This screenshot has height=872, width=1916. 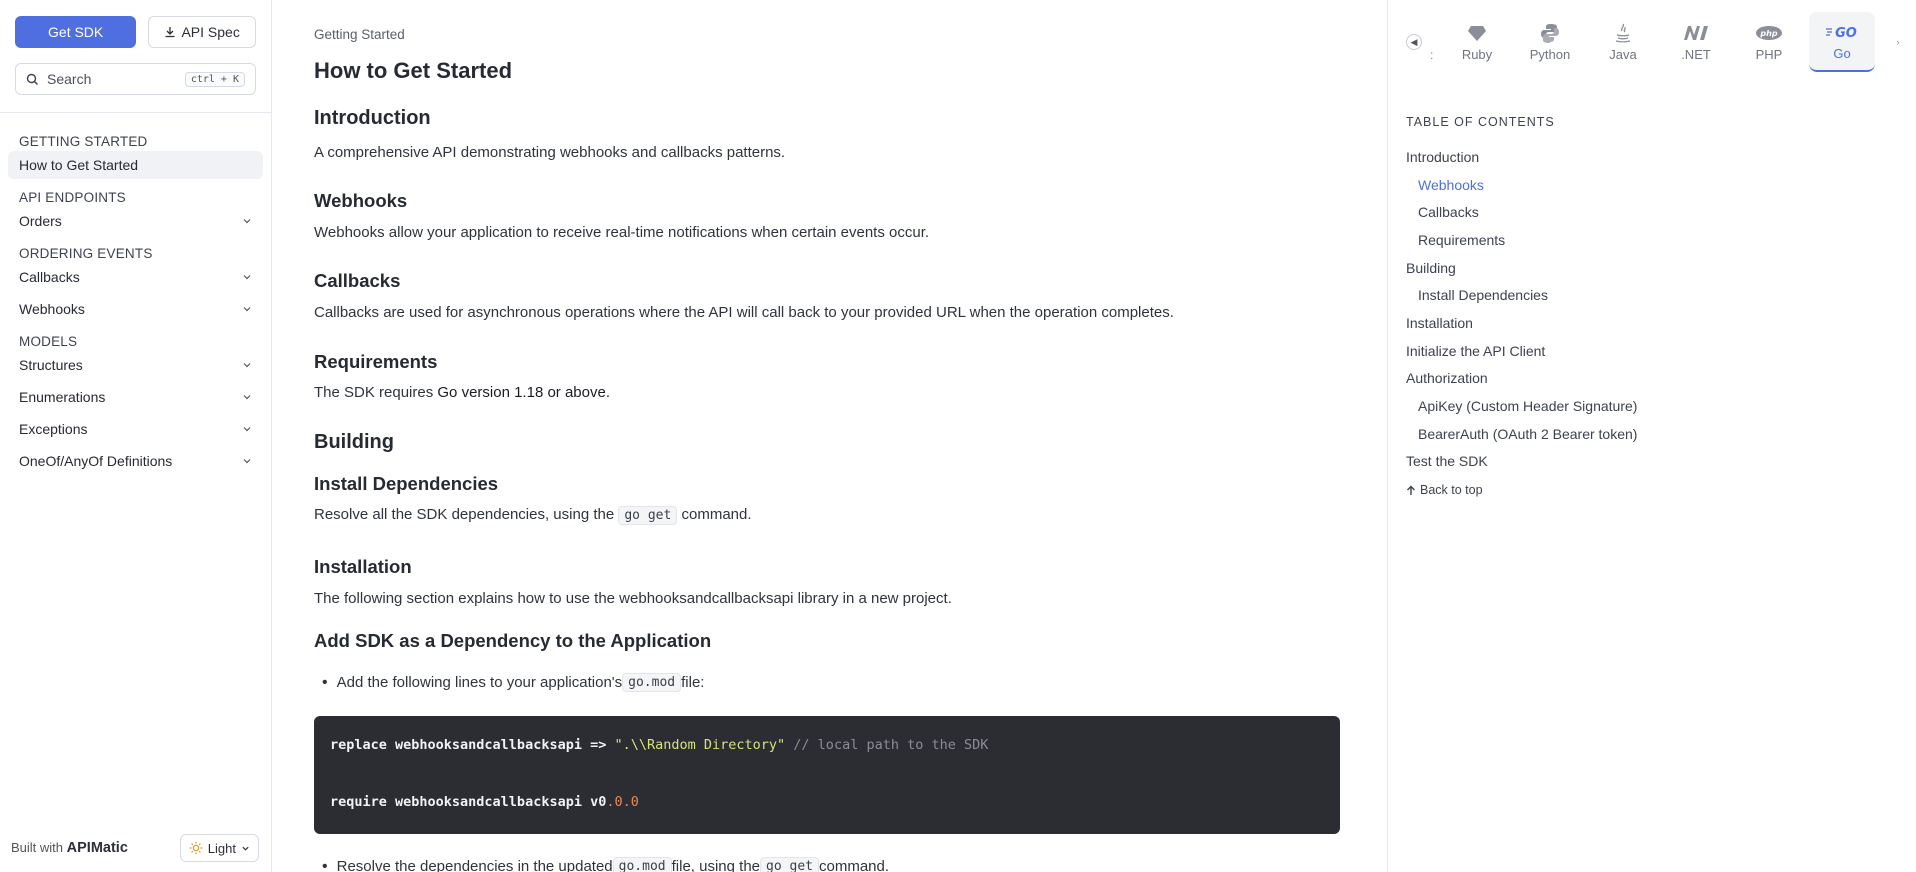 What do you see at coordinates (53, 429) in the screenshot?
I see `sidebar-item-label: Exceptions` at bounding box center [53, 429].